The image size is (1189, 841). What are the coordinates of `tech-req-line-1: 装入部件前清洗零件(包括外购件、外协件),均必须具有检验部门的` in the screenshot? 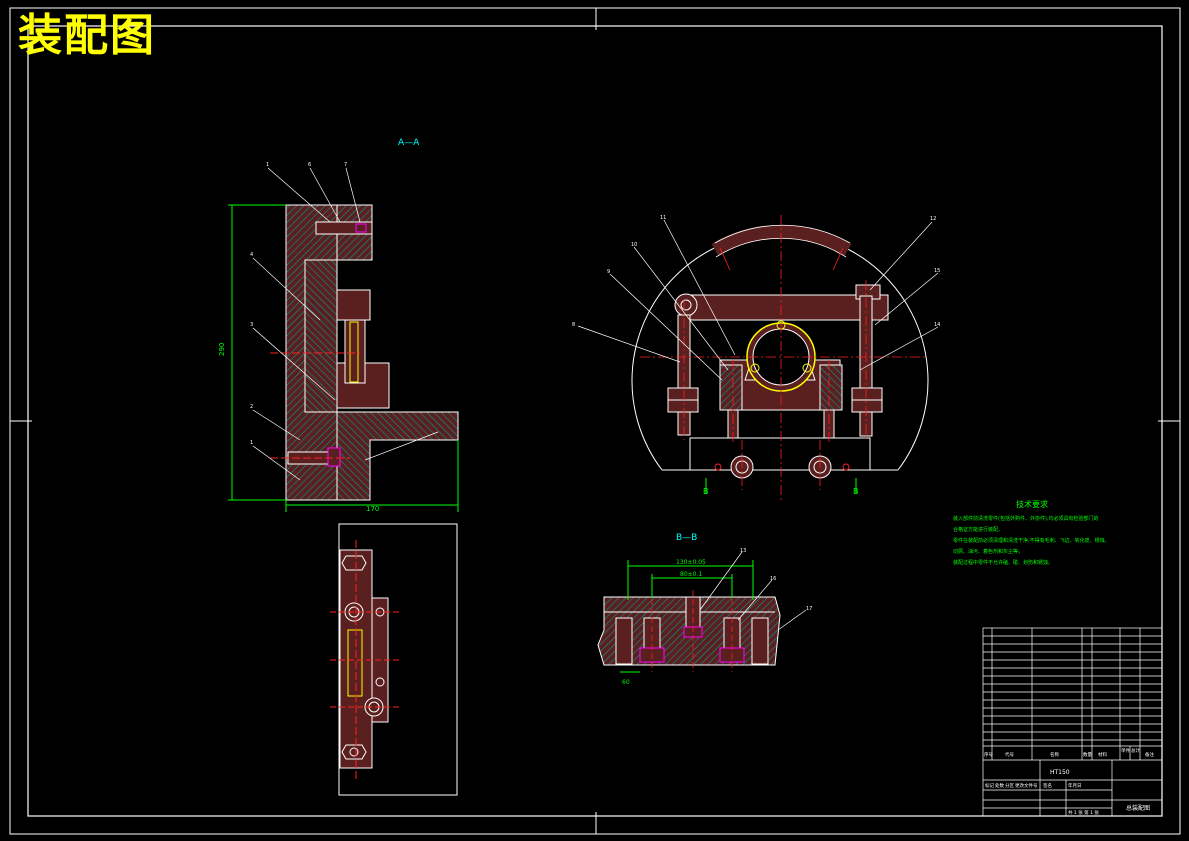 It's located at (1026, 518).